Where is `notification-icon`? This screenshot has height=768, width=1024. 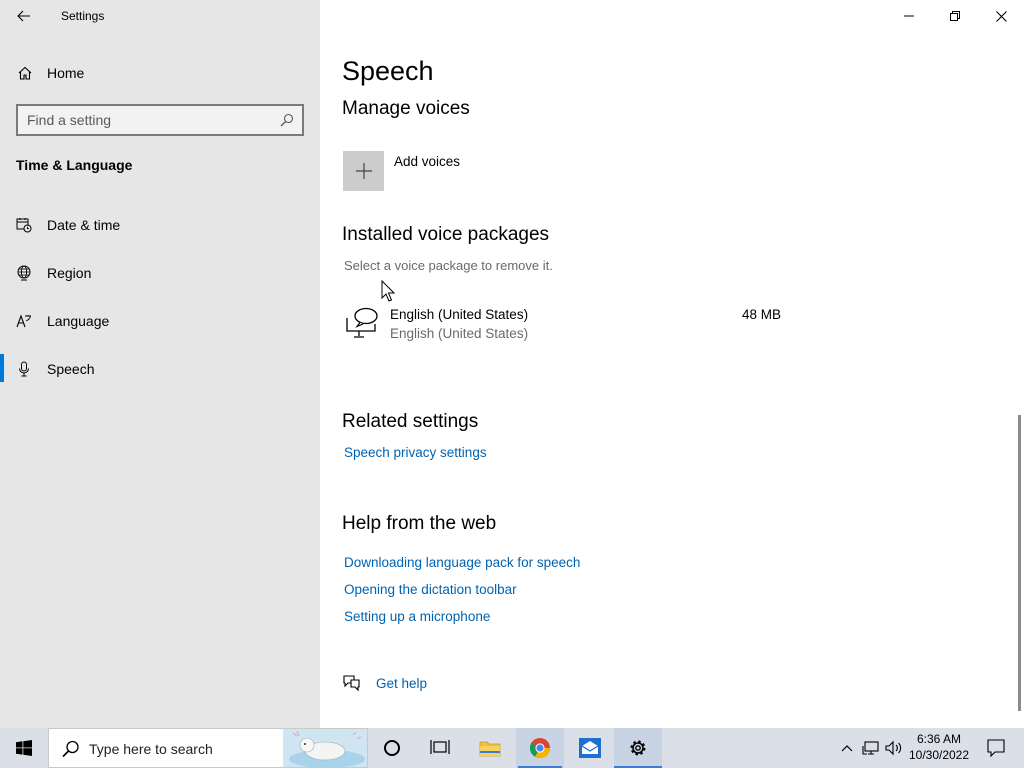
notification-icon is located at coordinates (996, 748).